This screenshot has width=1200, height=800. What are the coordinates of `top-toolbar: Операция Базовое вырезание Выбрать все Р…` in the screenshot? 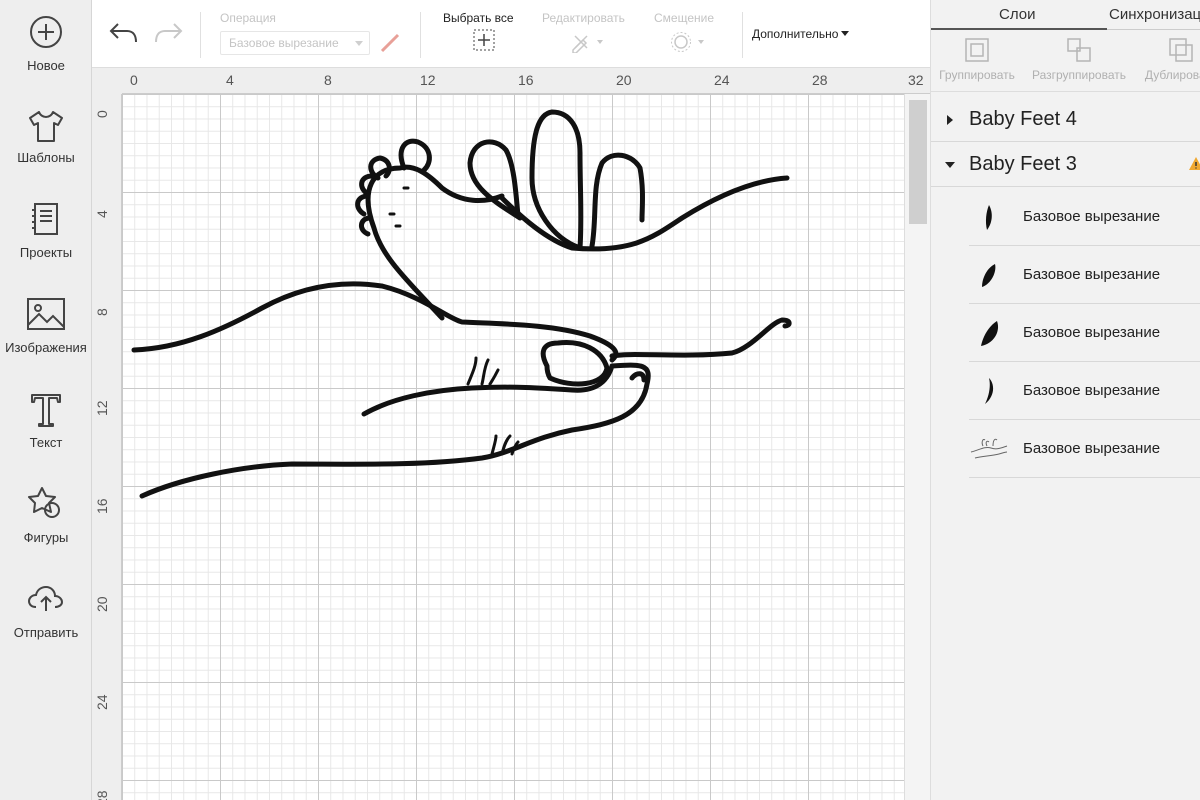 It's located at (511, 34).